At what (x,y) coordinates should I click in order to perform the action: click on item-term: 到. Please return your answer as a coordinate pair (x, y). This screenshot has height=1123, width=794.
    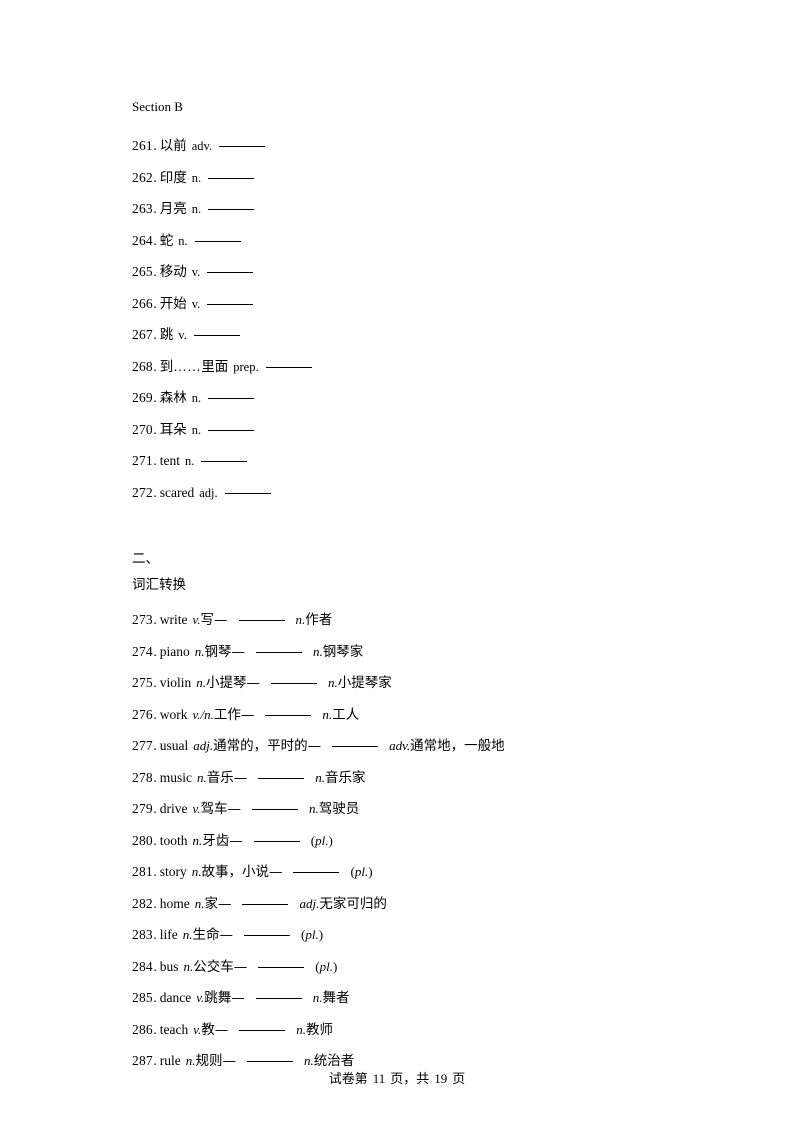
    Looking at the image, I should click on (166, 366).